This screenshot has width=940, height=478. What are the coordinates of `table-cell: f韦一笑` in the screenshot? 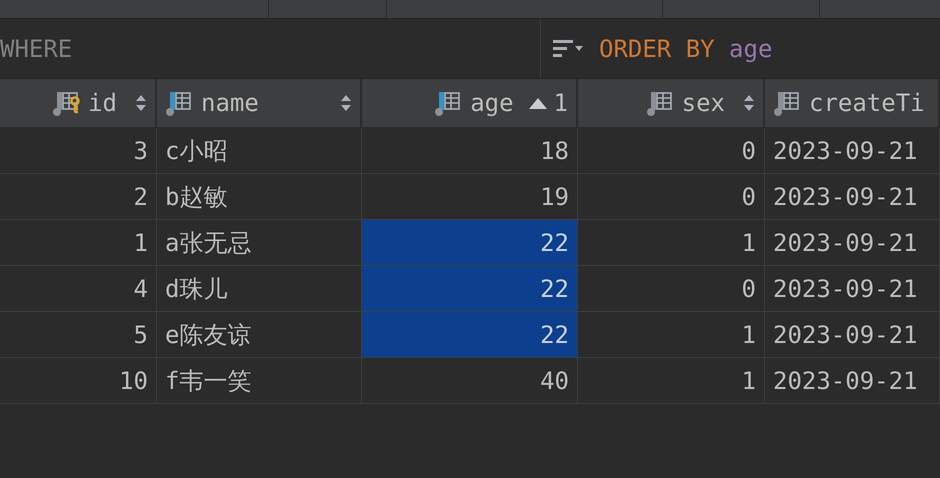 It's located at (259, 381).